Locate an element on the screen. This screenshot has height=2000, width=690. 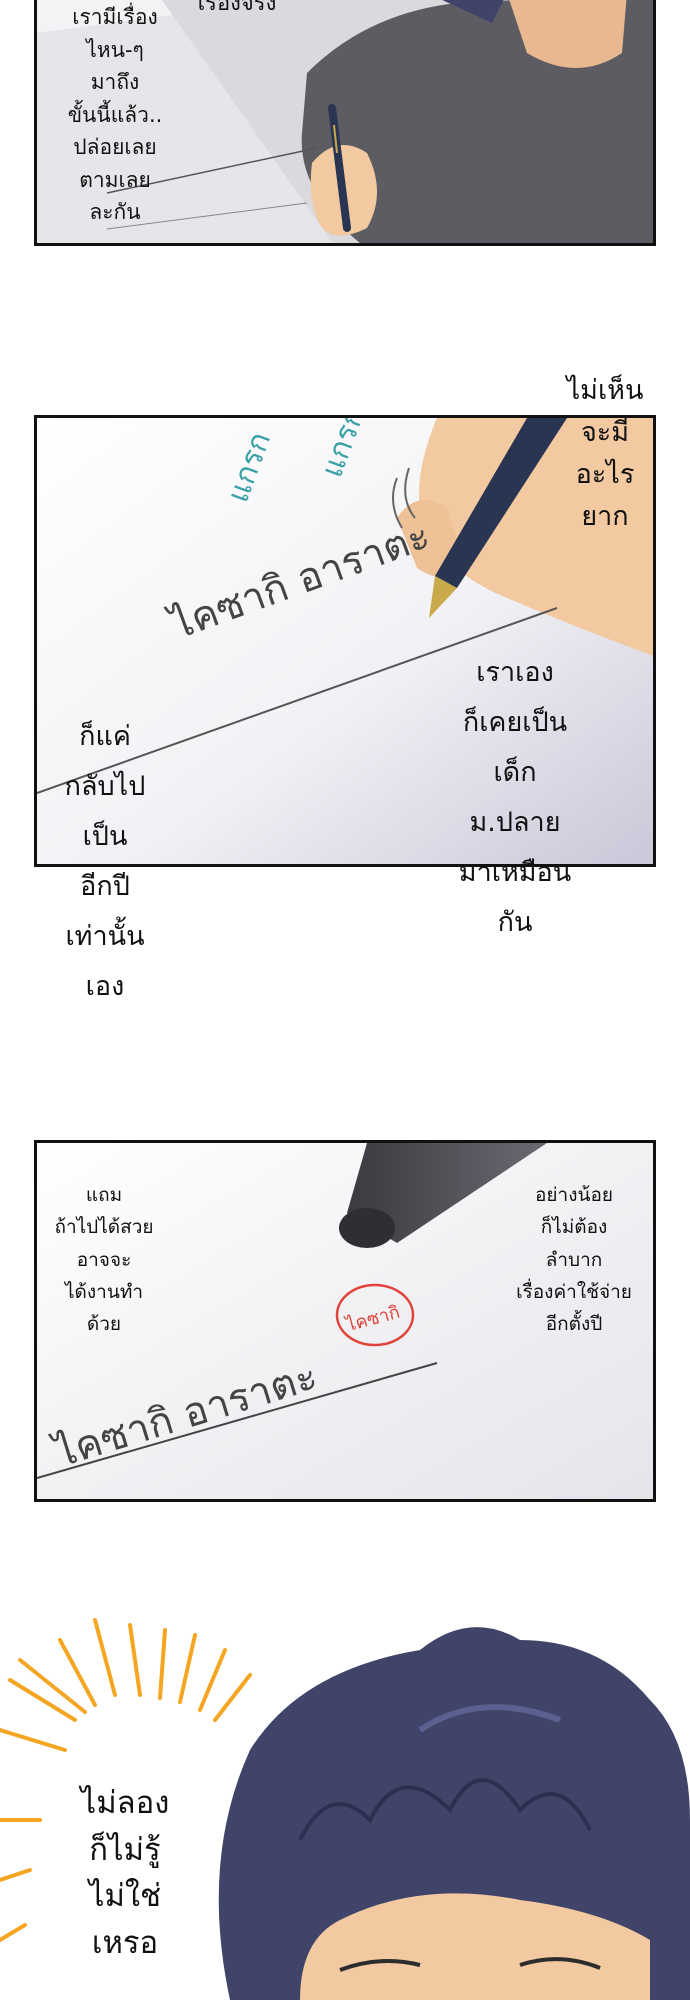
text-line: เท่านั้น is located at coordinates (105, 936).